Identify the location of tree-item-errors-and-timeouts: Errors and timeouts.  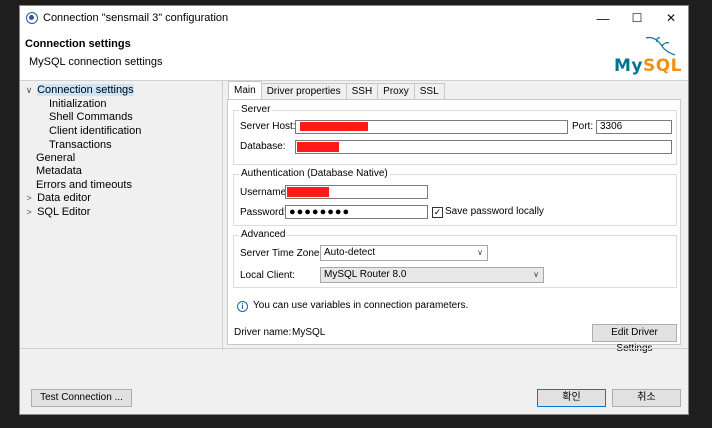
(84, 185).